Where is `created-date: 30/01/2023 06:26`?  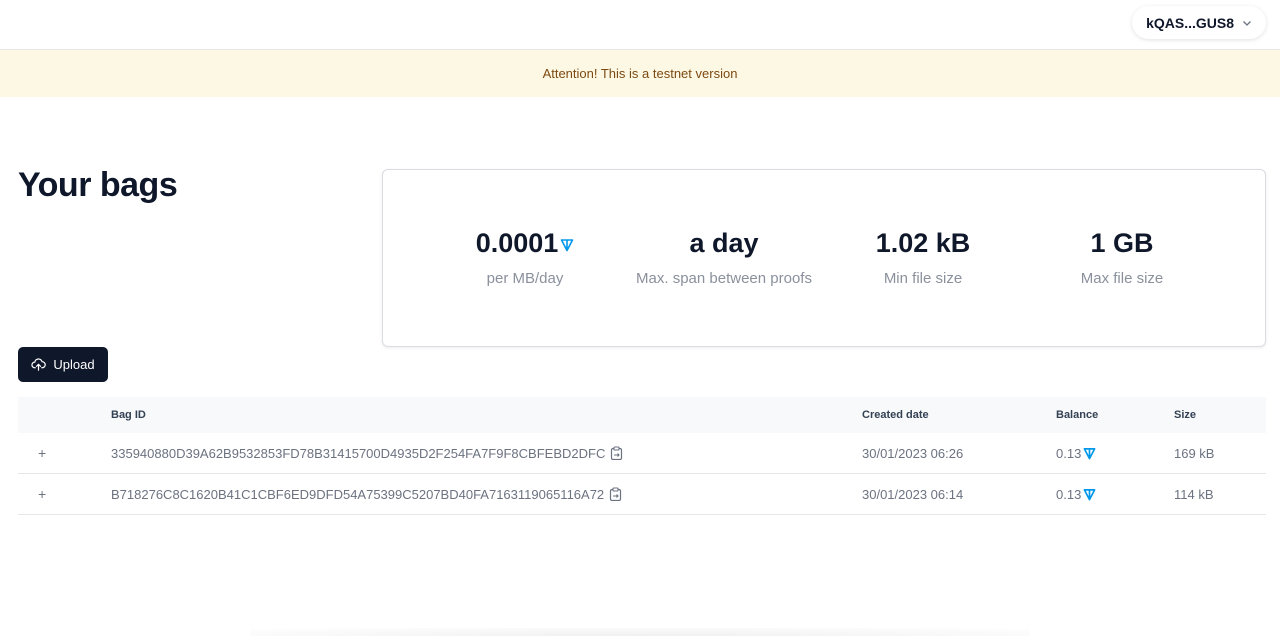
created-date: 30/01/2023 06:26 is located at coordinates (913, 453).